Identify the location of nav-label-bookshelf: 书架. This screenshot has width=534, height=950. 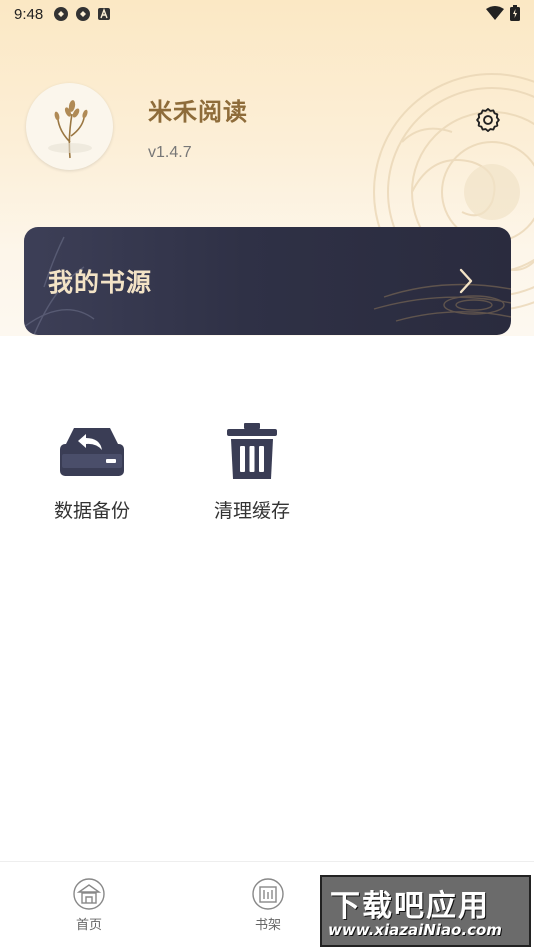
(267, 925).